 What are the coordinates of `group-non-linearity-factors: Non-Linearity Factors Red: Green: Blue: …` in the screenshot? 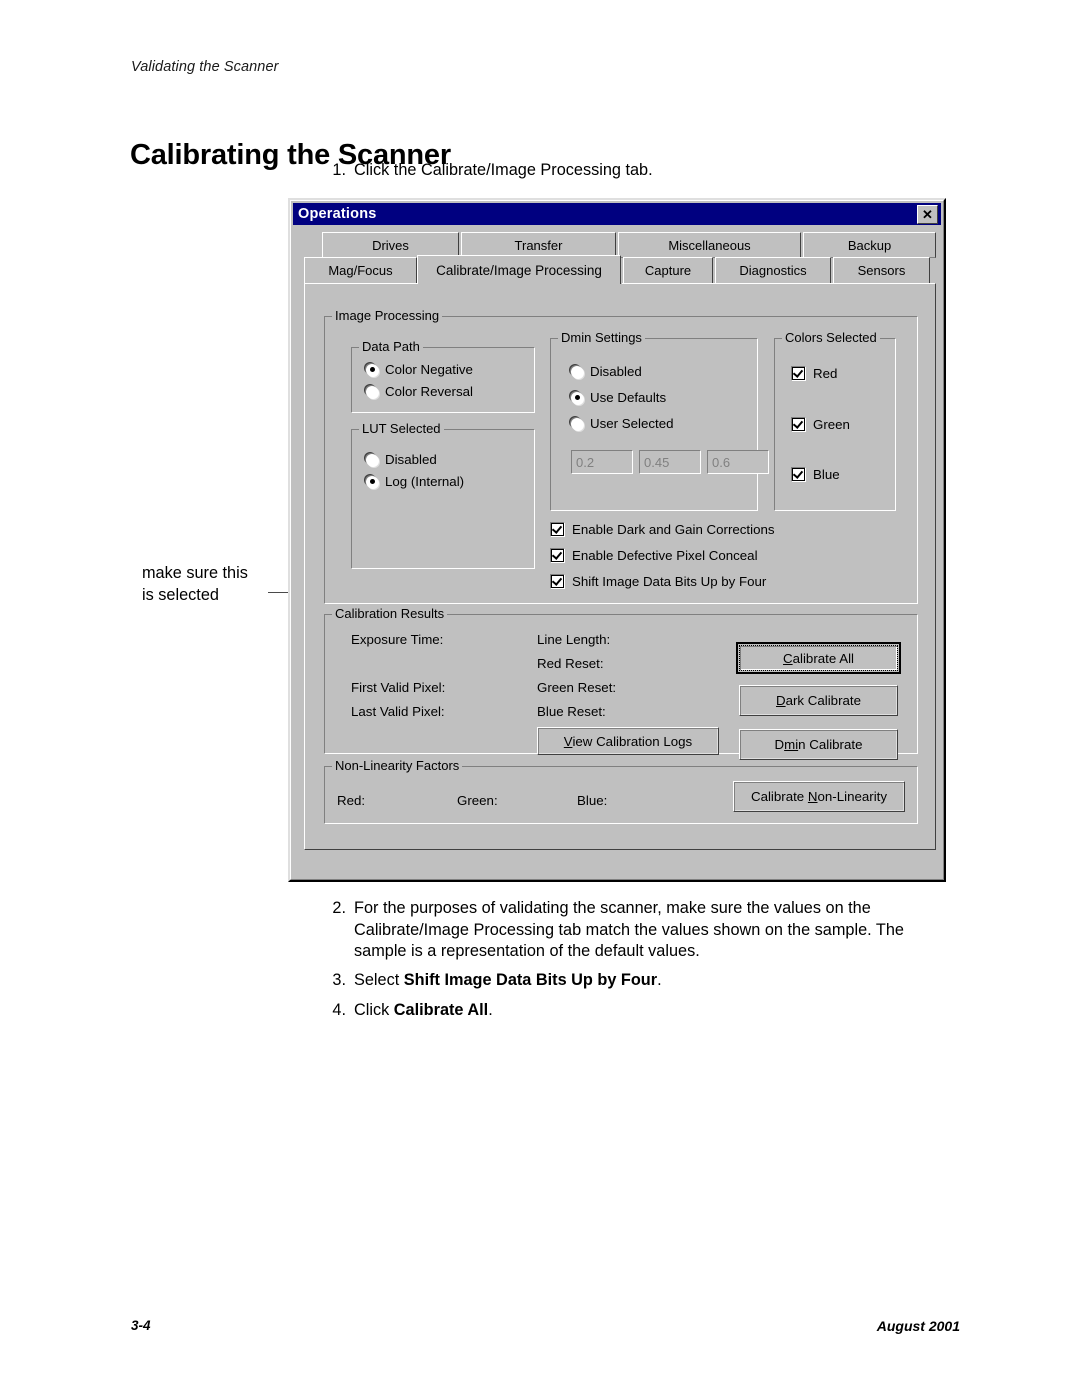 It's located at (621, 791).